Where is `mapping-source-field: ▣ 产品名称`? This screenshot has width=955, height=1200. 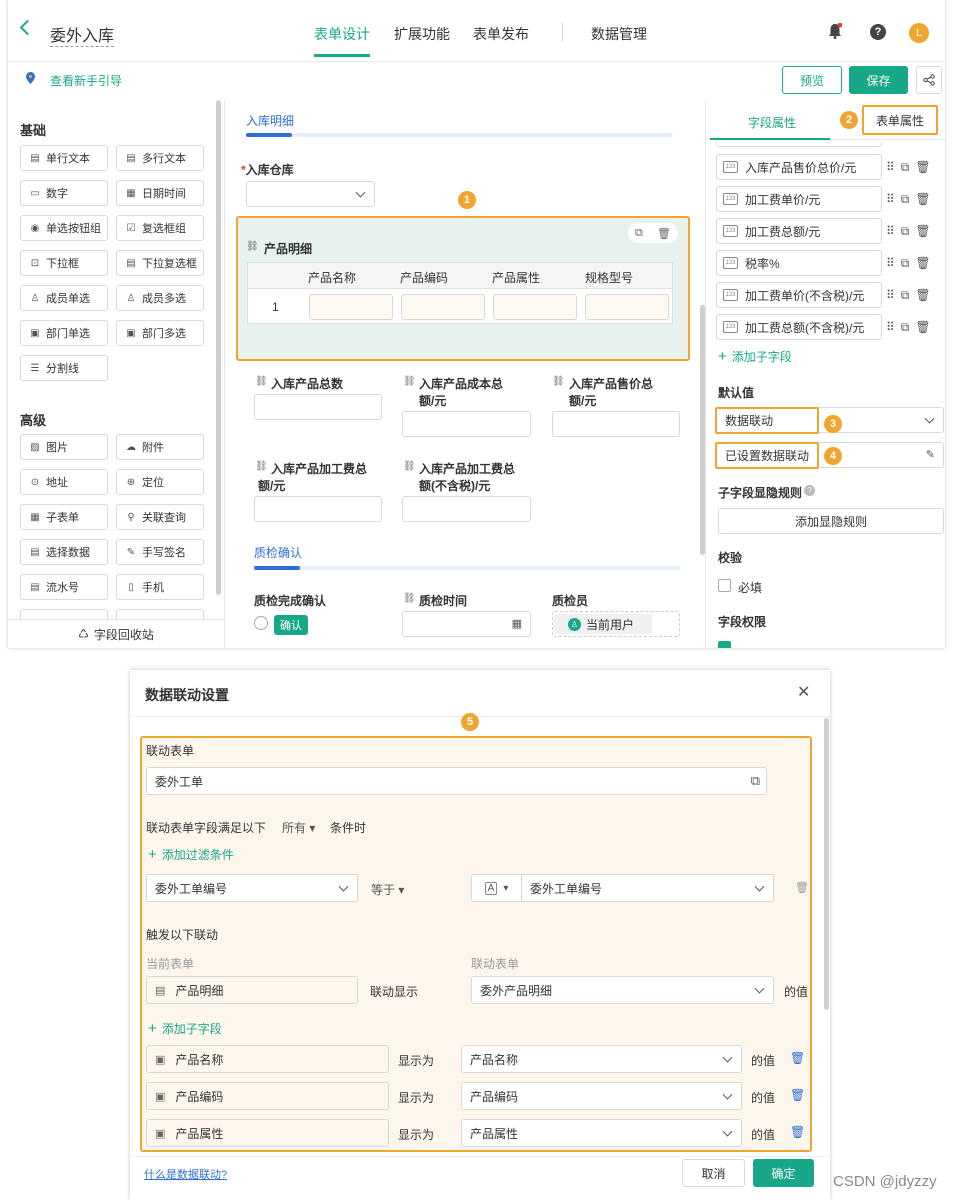
mapping-source-field: ▣ 产品名称 is located at coordinates (267, 1059).